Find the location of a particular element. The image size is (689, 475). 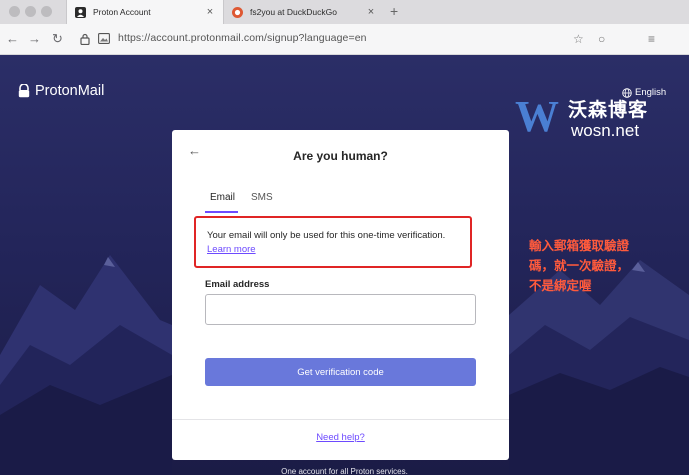

tab-email: Email is located at coordinates (222, 197).